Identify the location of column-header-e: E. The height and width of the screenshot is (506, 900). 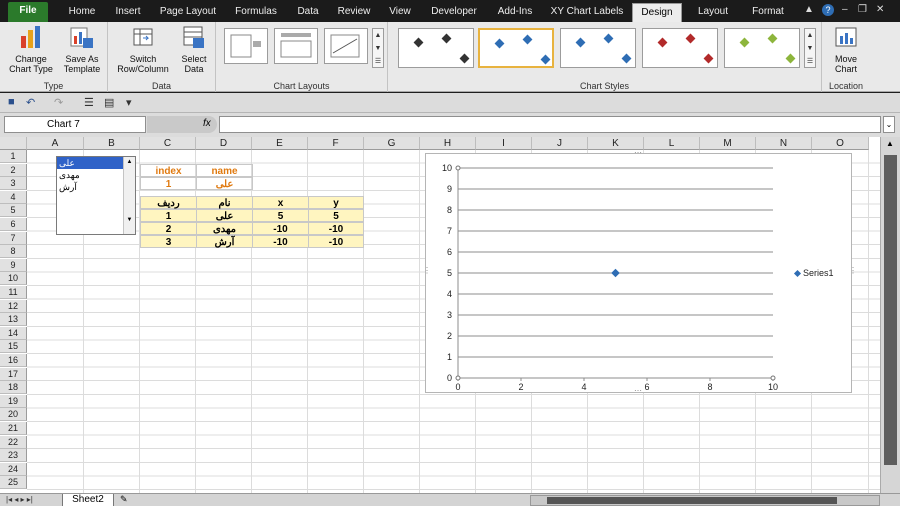
(280, 143).